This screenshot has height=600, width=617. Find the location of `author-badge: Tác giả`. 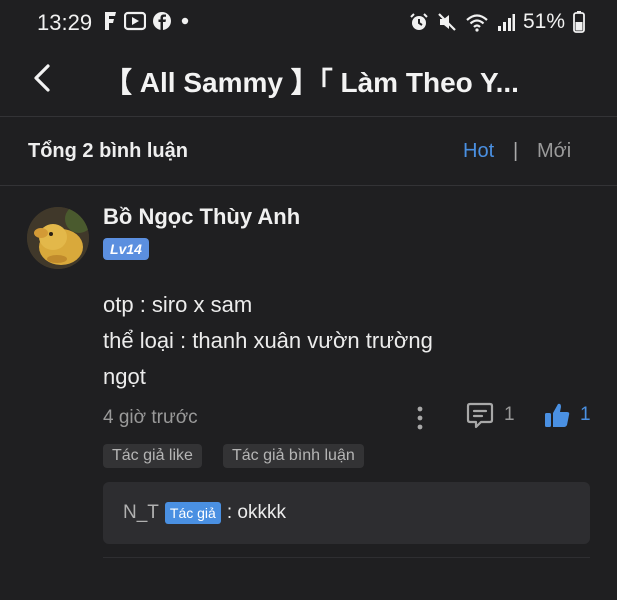

author-badge: Tác giả is located at coordinates (192, 513).